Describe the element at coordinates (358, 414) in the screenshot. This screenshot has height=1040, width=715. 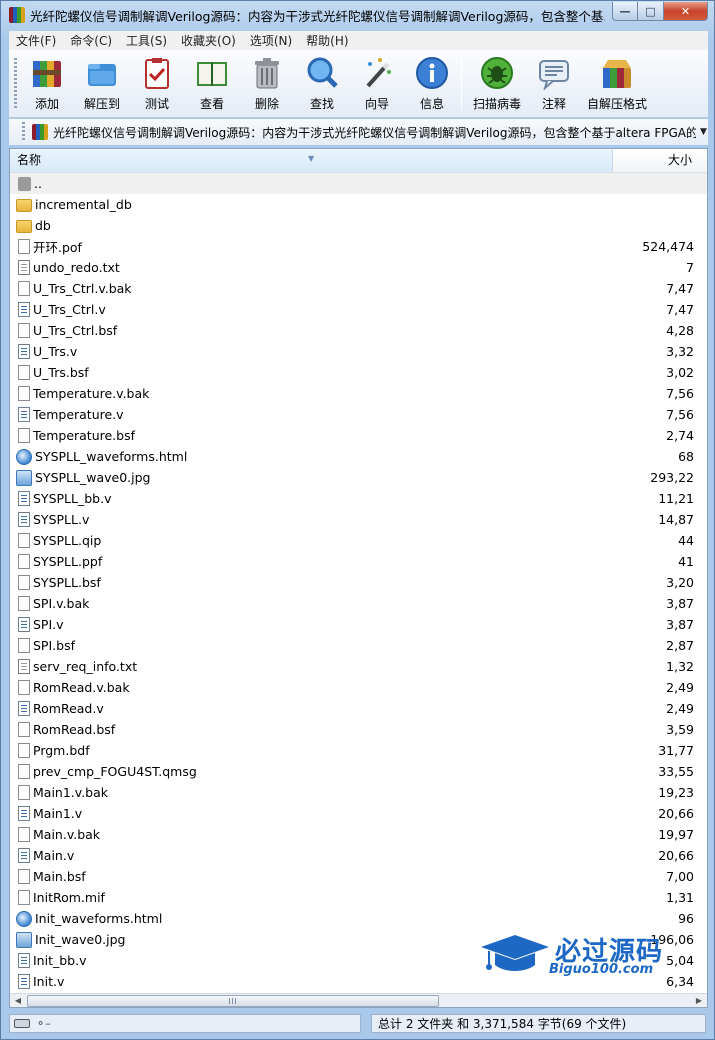
I see `file-row: Temperature.v 7,56` at that location.